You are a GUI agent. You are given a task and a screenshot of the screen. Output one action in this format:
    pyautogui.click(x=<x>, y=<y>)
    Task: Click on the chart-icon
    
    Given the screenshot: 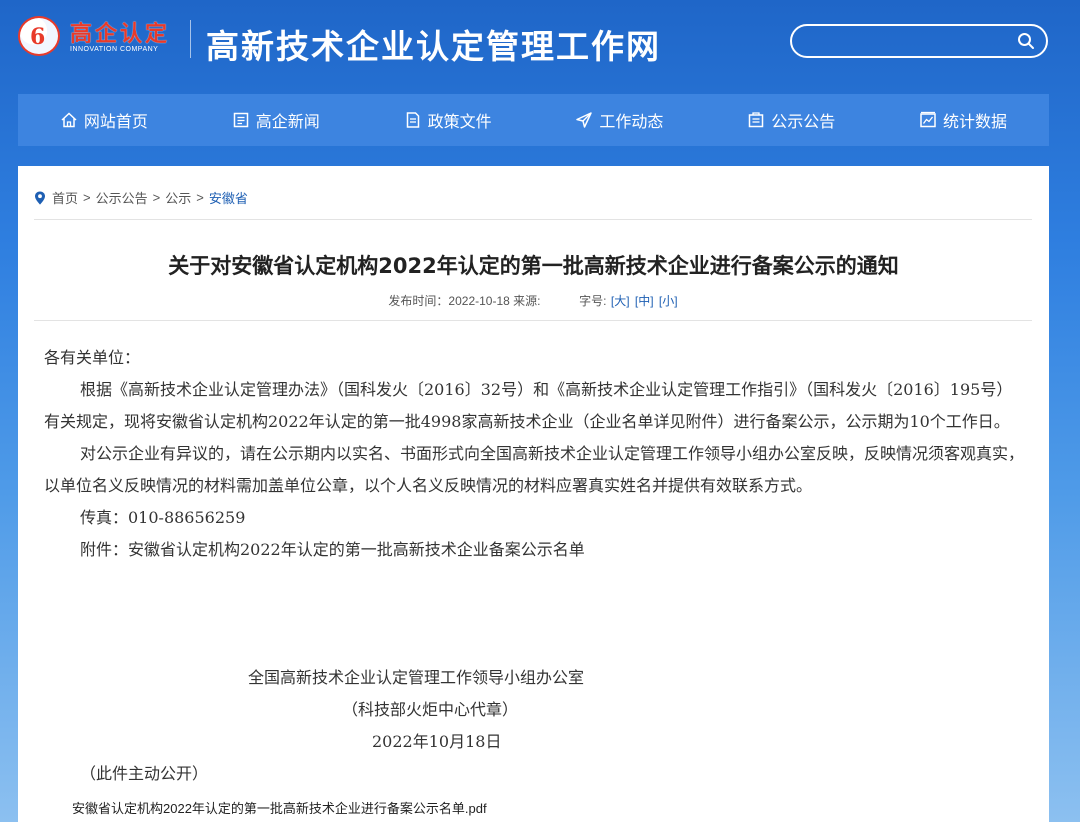 What is the action you would take?
    pyautogui.click(x=928, y=119)
    